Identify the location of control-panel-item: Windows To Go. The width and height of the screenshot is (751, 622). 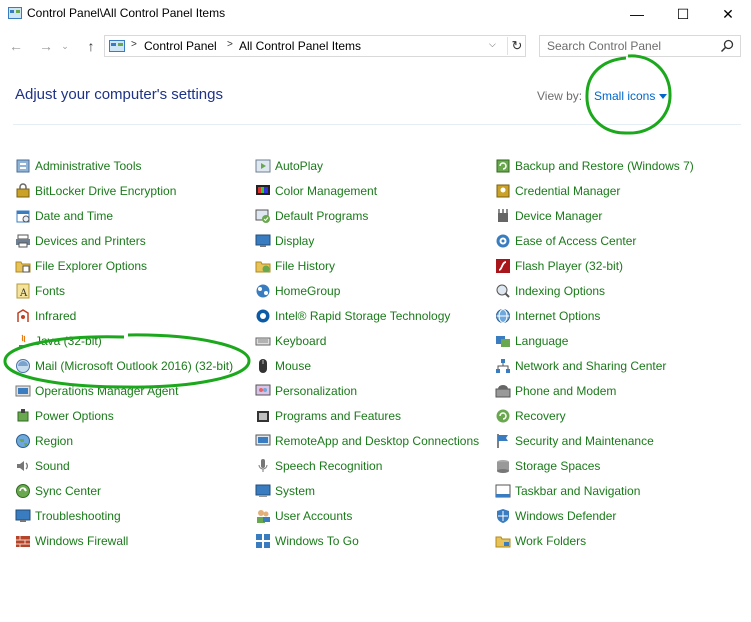
(367, 540).